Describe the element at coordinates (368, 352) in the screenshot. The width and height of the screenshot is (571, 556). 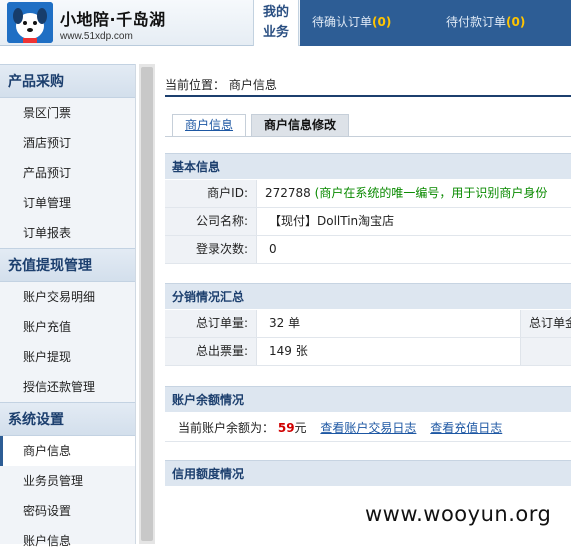
I see `row-total-tickets: 总出票量: 149 张` at that location.